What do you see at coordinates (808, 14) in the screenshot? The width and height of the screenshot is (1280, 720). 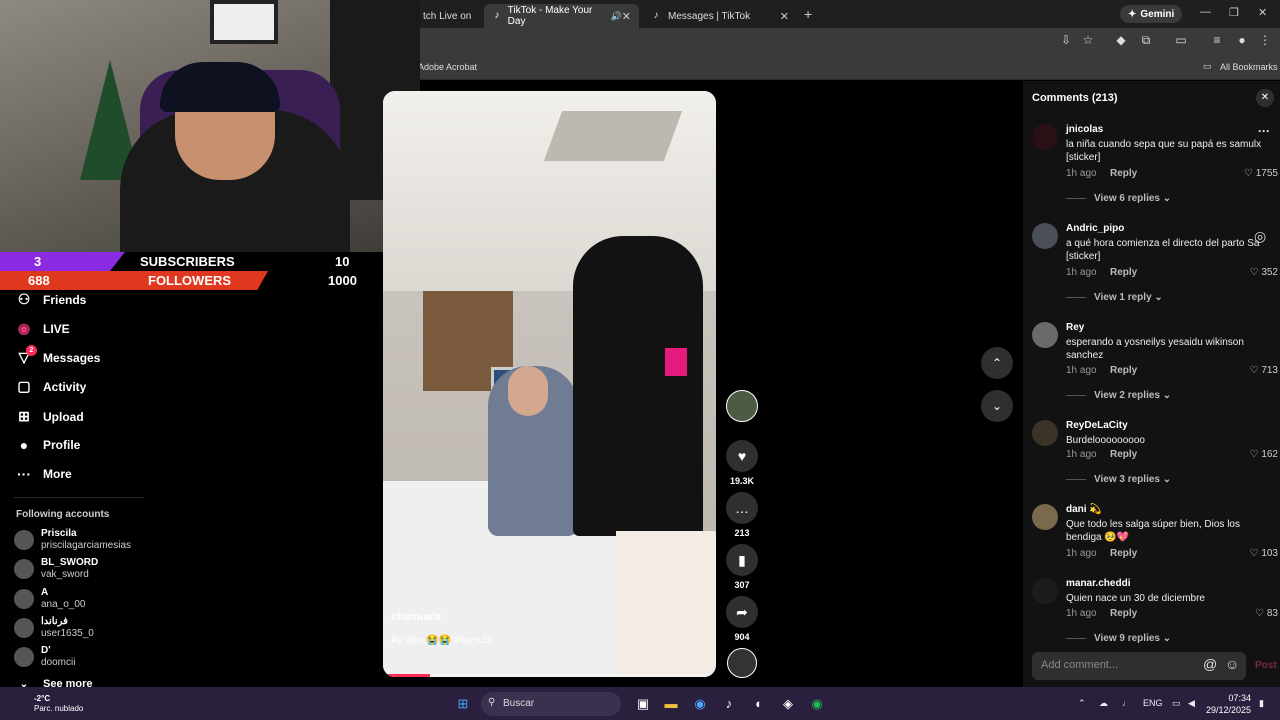 I see `new-tab-icon: +` at bounding box center [808, 14].